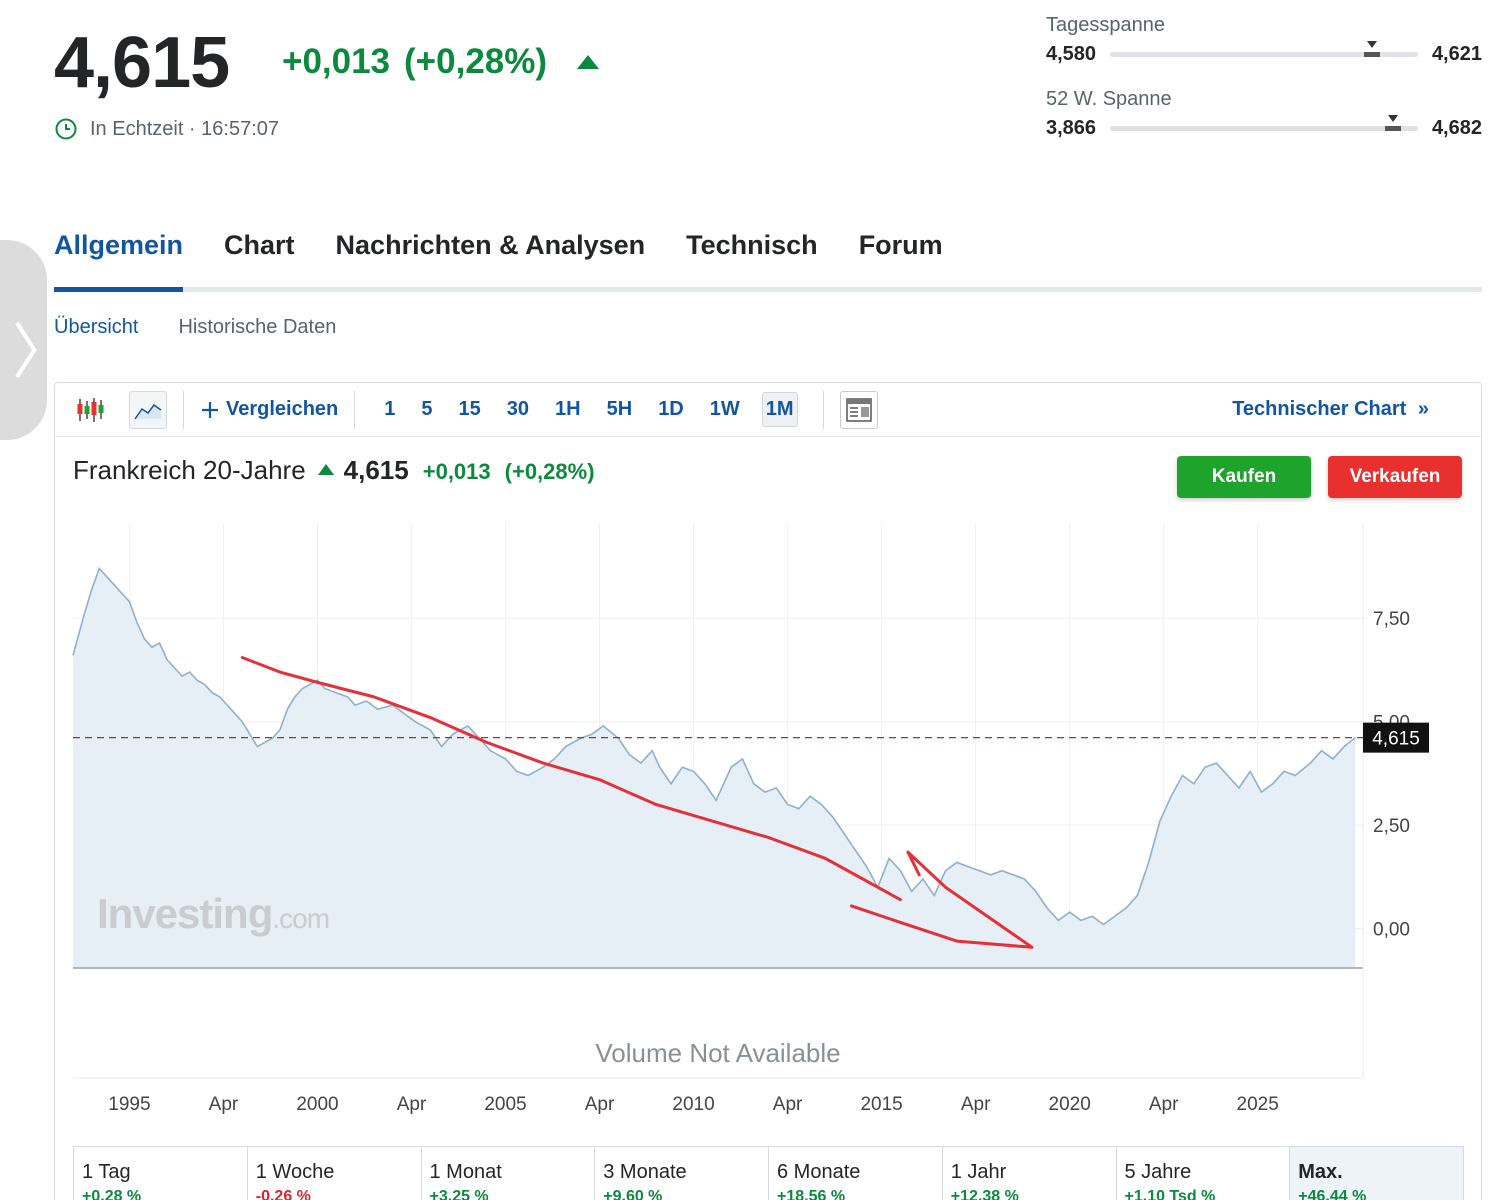 This screenshot has width=1499, height=1200. What do you see at coordinates (1158, 1172) in the screenshot?
I see `perf-label: 5 Jahre` at bounding box center [1158, 1172].